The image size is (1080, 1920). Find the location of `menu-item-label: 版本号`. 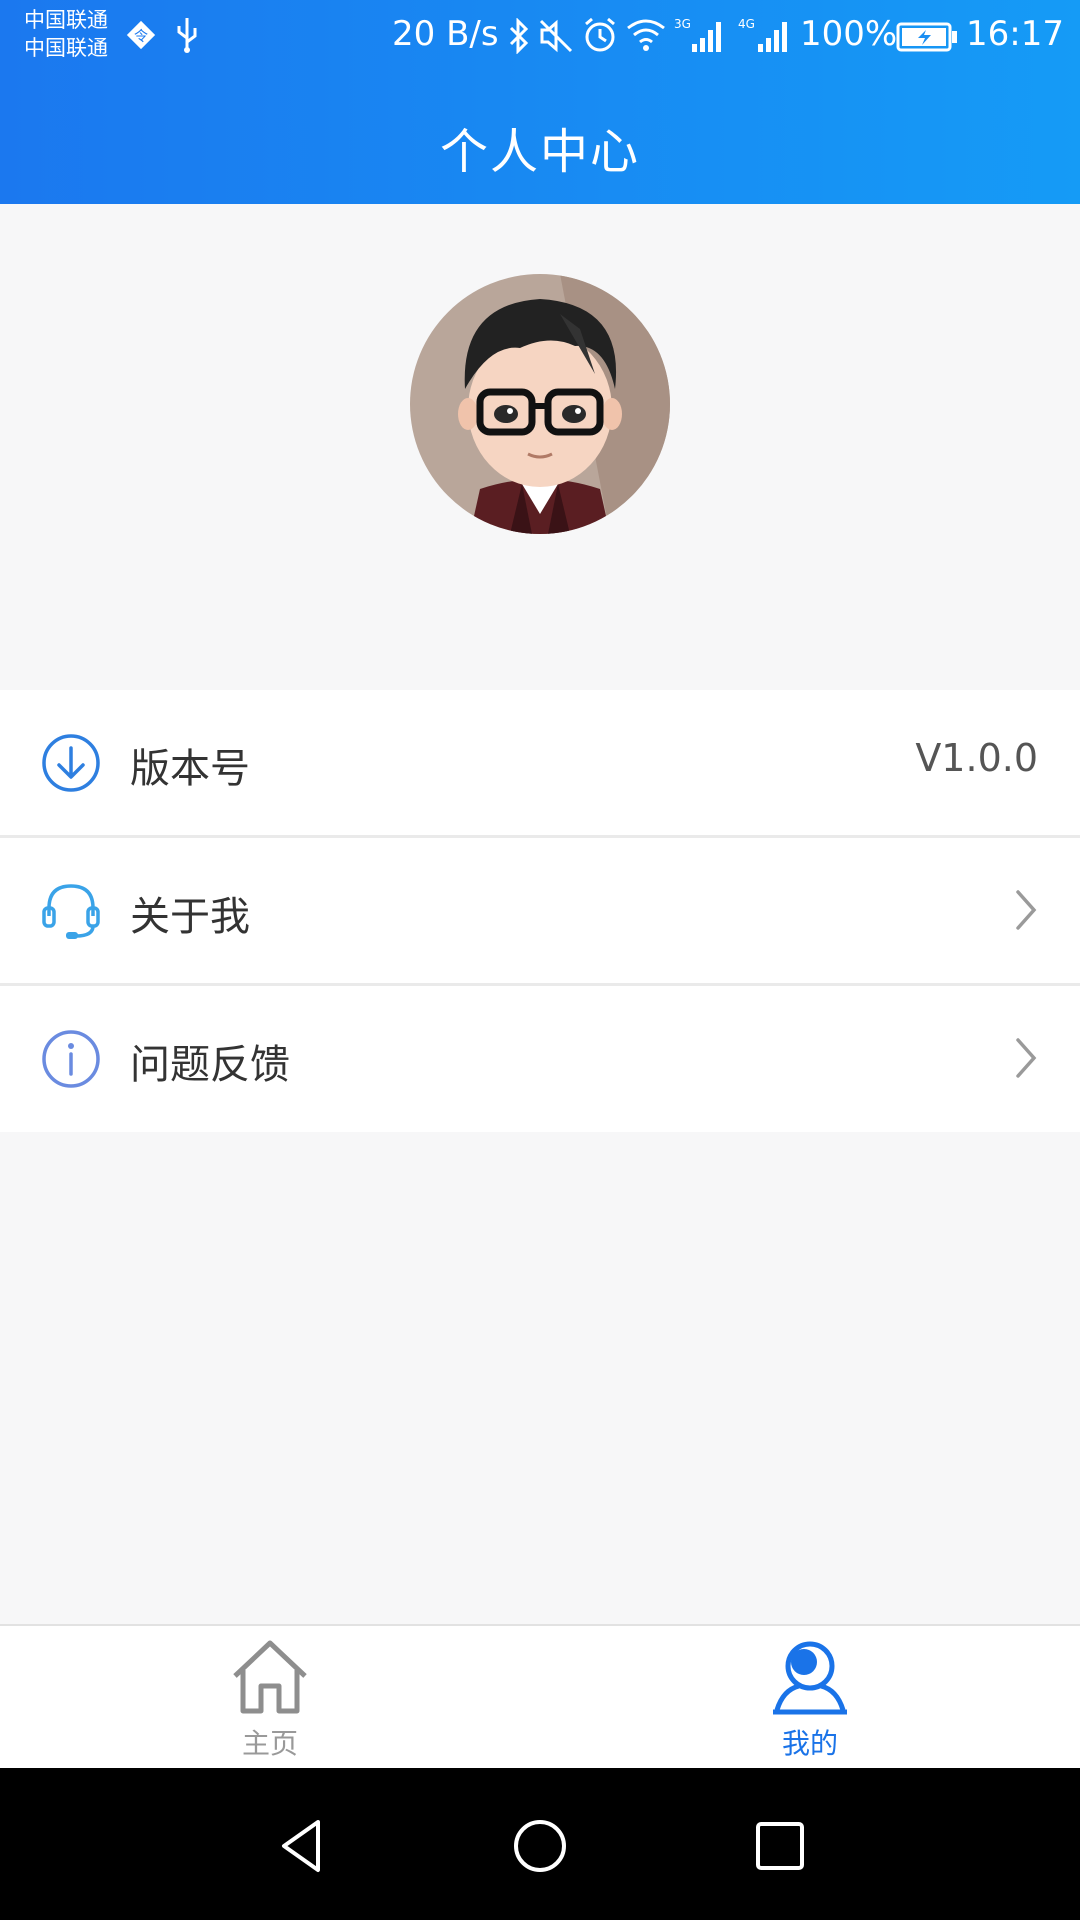

menu-item-label: 版本号 is located at coordinates (190, 769).